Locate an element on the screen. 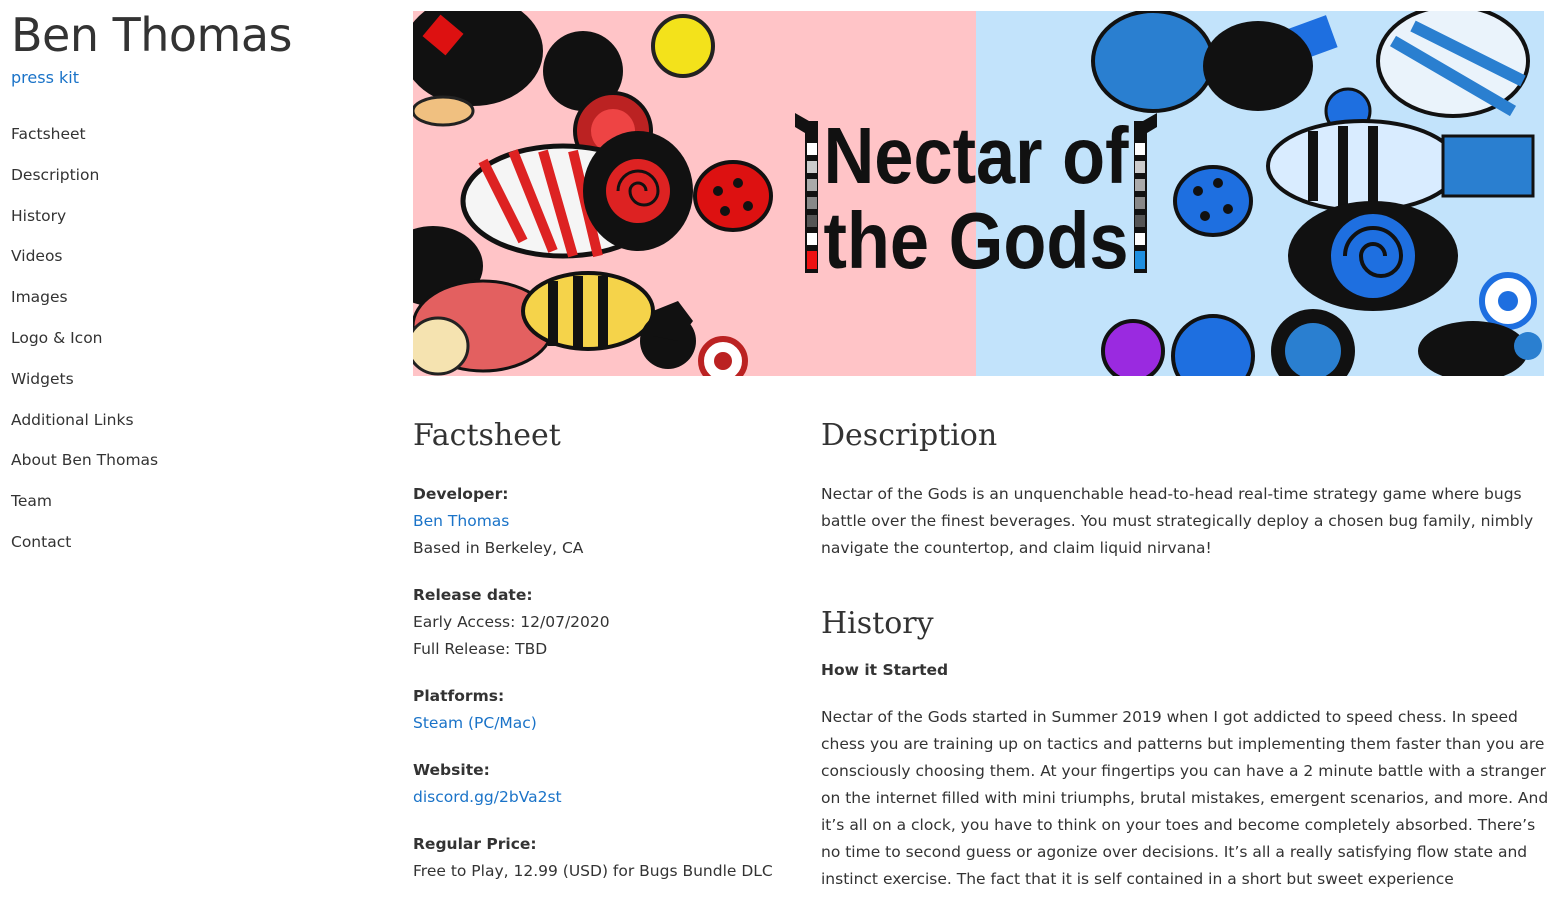 The height and width of the screenshot is (907, 1567). nav-item-about: About Ben Thomas is located at coordinates (84, 460).